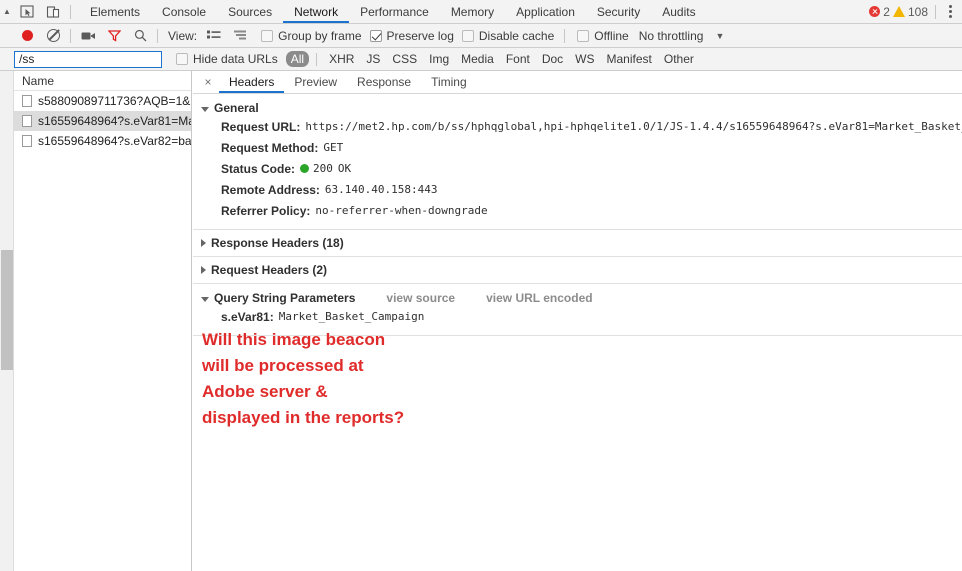  What do you see at coordinates (297, 59) in the screenshot?
I see `filter-type-all: All` at bounding box center [297, 59].